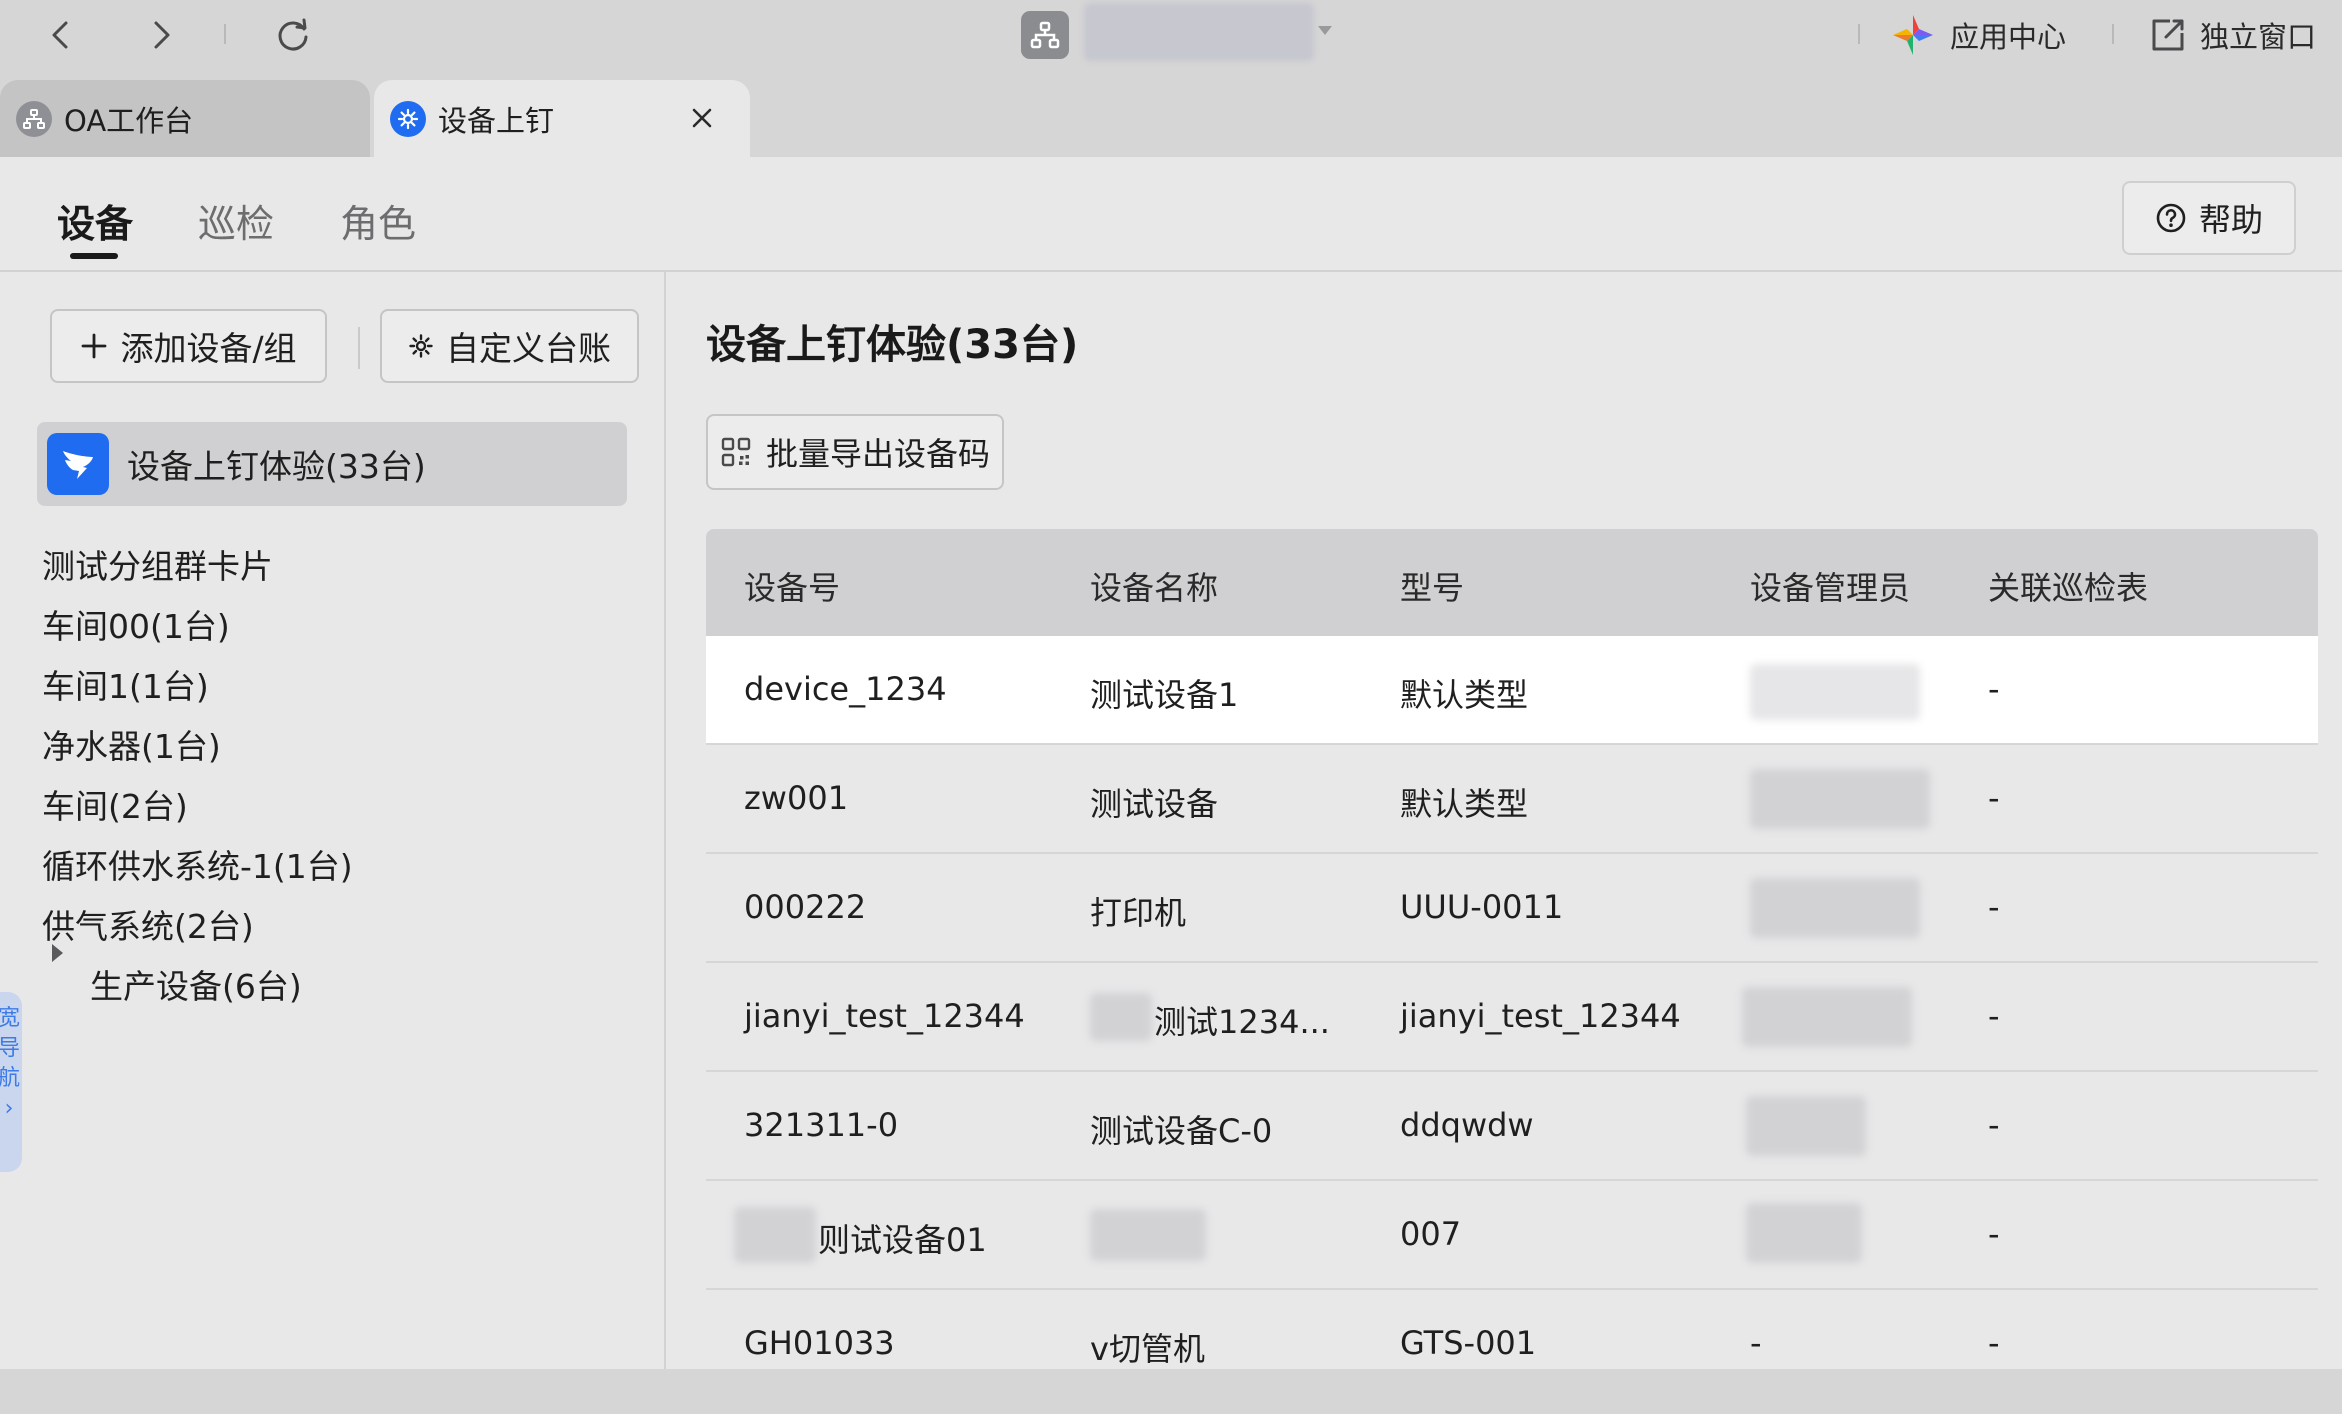 This screenshot has width=2342, height=1414. I want to click on tab-oa-workbench: OA工作台, so click(185, 118).